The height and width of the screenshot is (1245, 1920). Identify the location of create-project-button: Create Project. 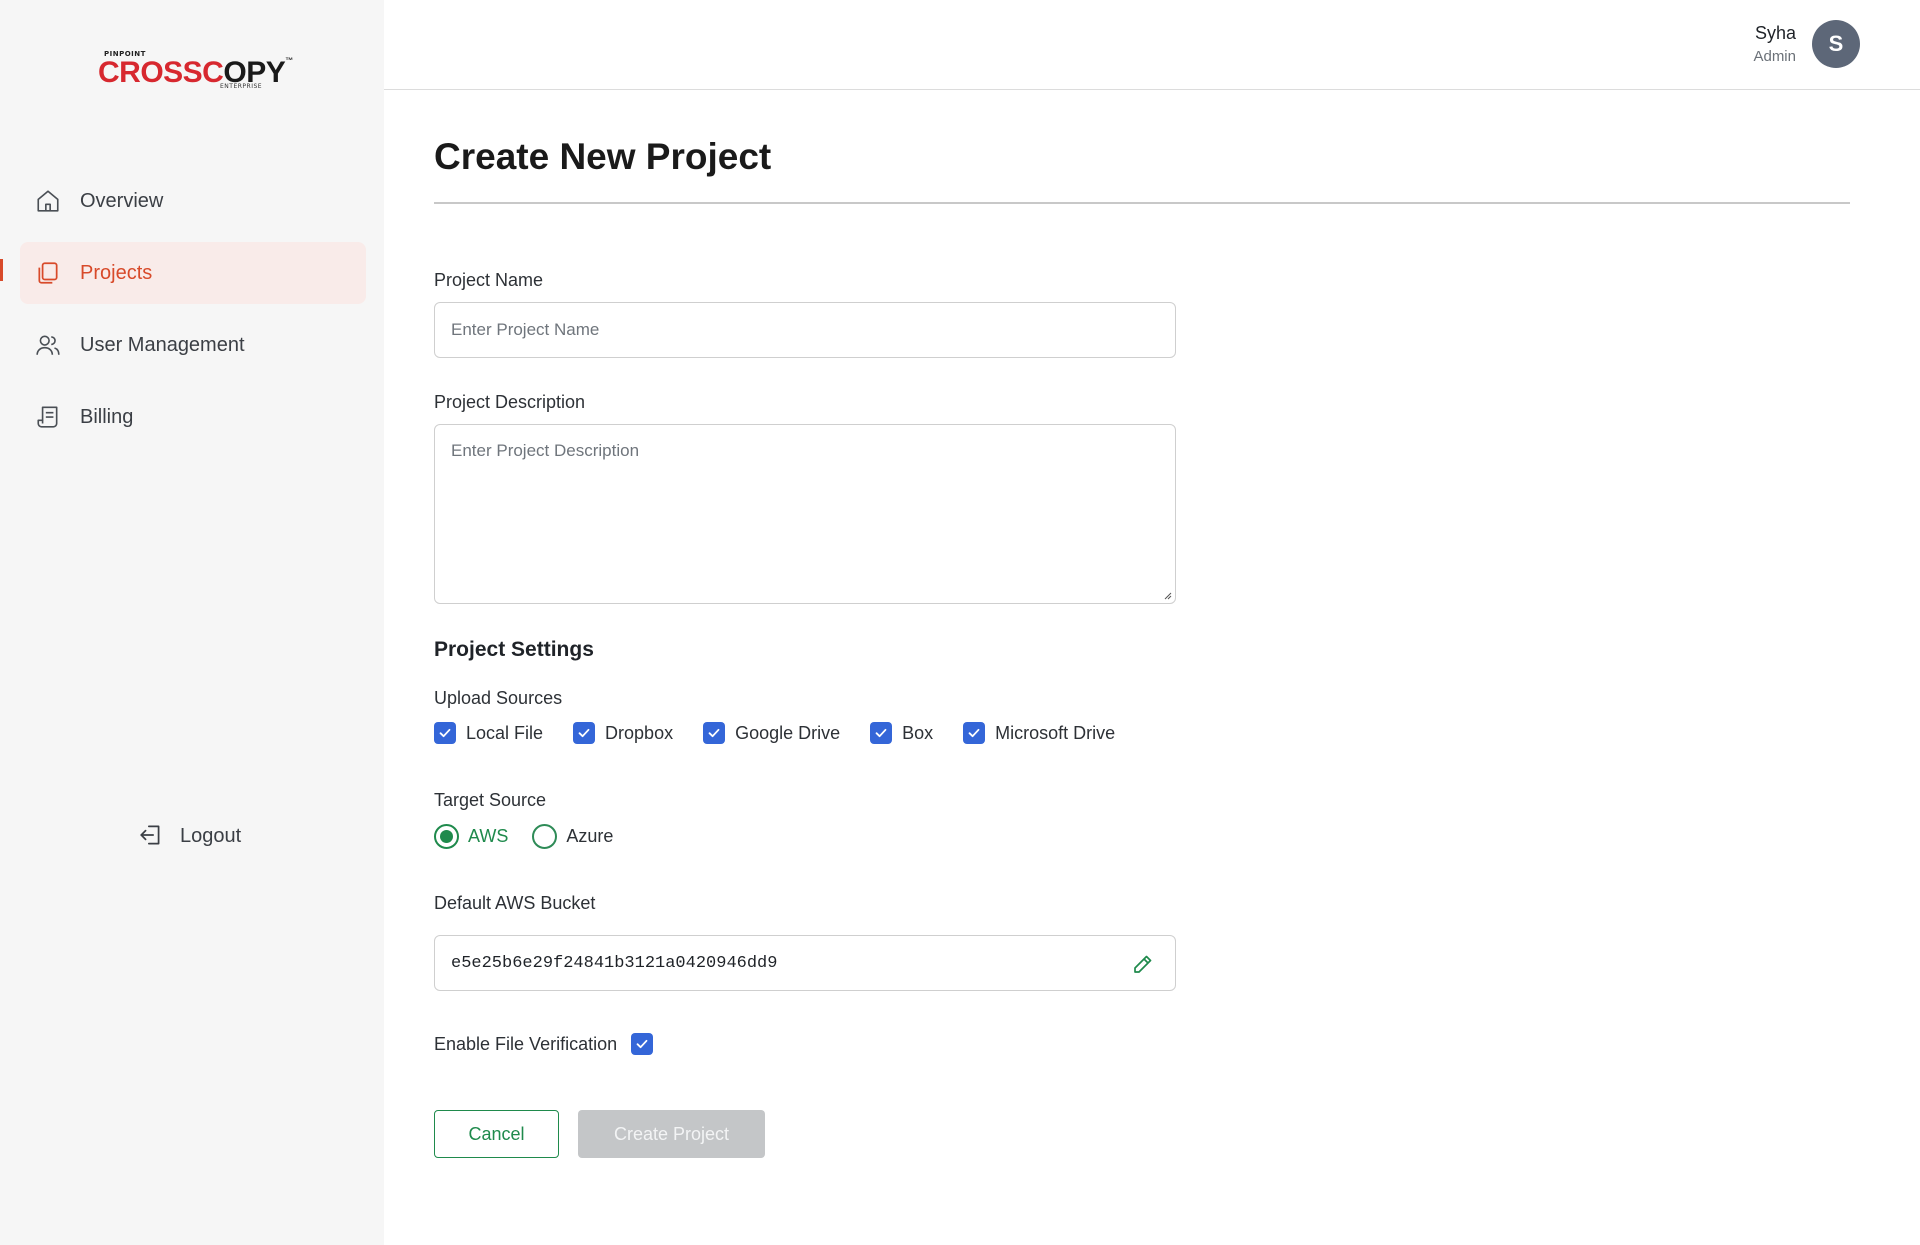
(671, 1134).